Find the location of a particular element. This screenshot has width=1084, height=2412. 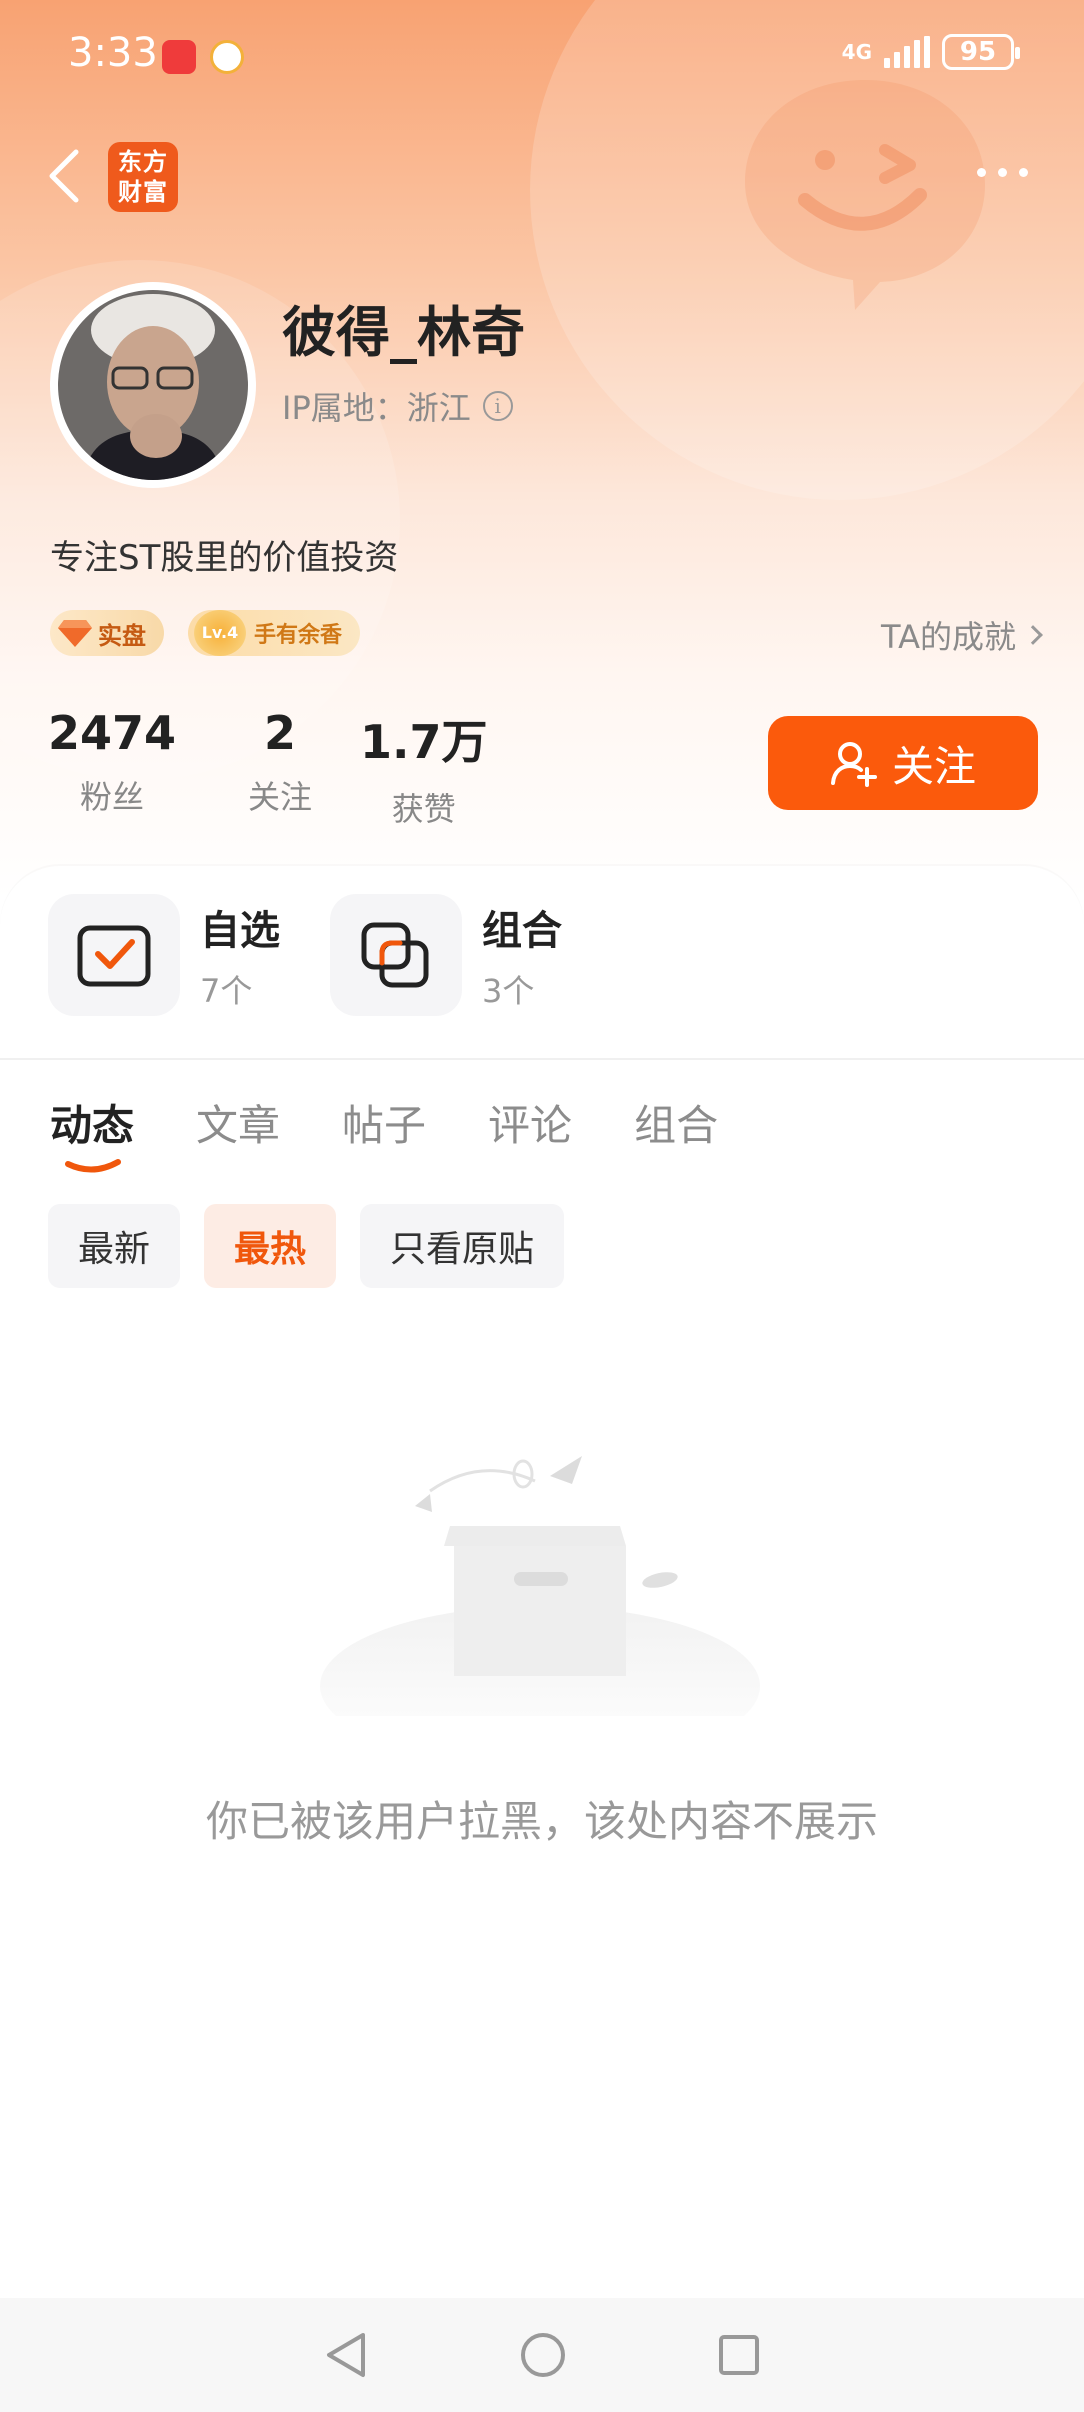

add-user-icon is located at coordinates (853, 764).